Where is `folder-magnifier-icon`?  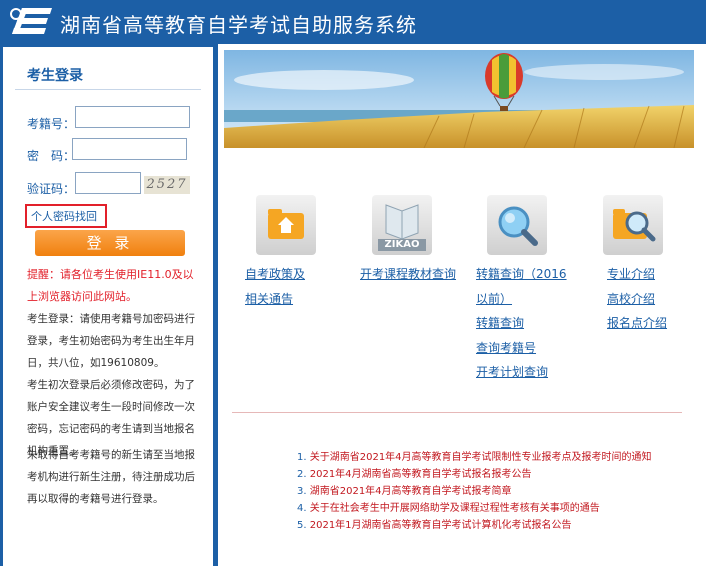 folder-magnifier-icon is located at coordinates (634, 225).